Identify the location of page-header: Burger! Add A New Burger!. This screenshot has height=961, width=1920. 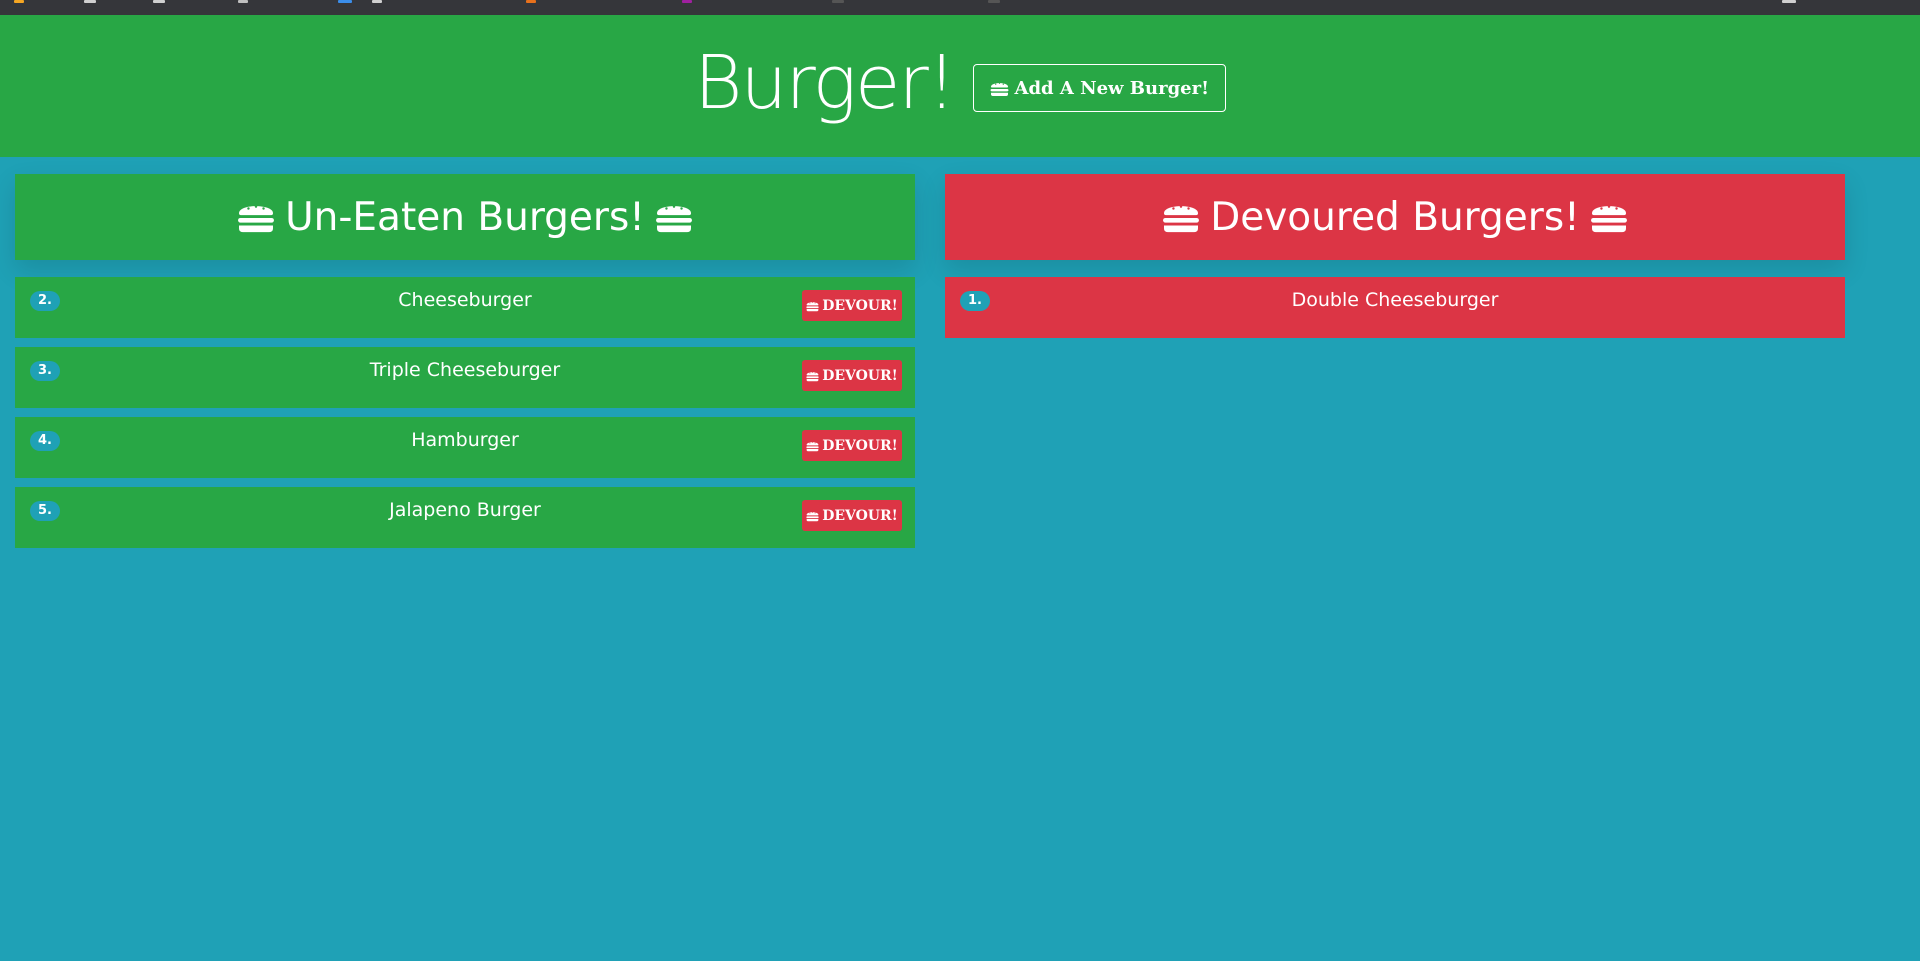
(960, 86).